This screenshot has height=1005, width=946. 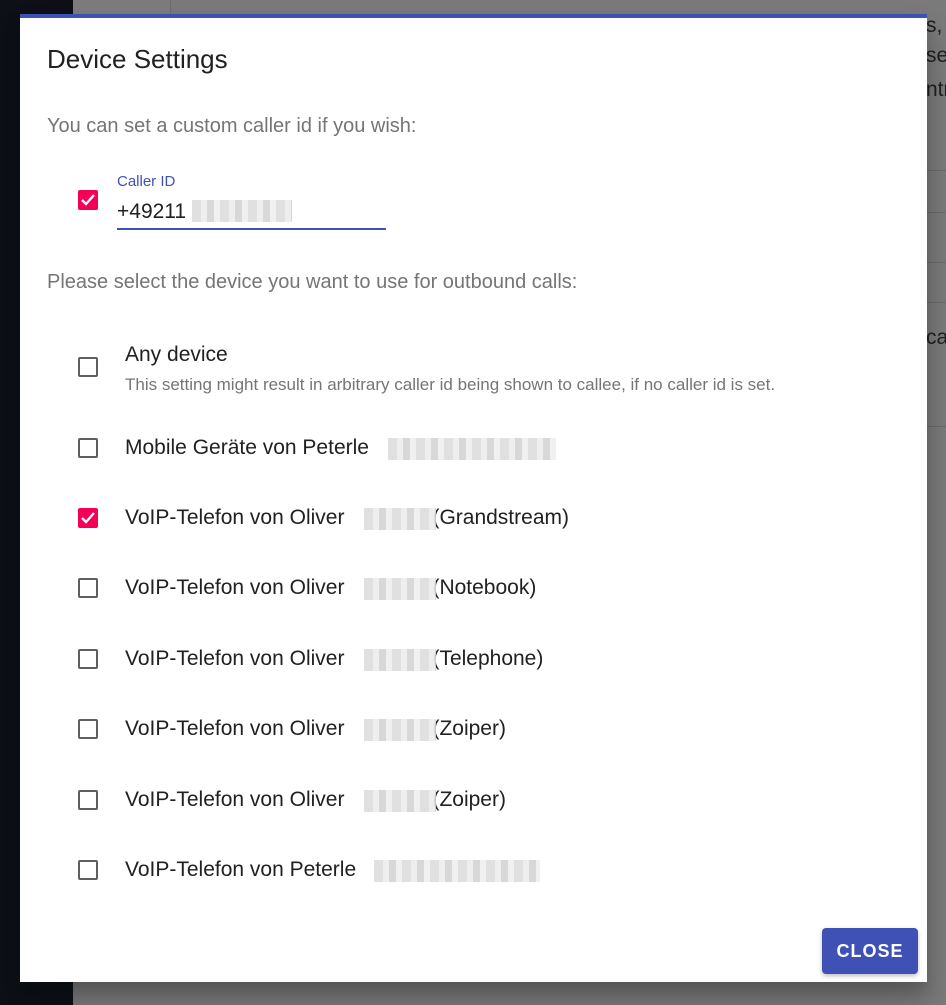 What do you see at coordinates (936, 55) in the screenshot?
I see `background-text: set` at bounding box center [936, 55].